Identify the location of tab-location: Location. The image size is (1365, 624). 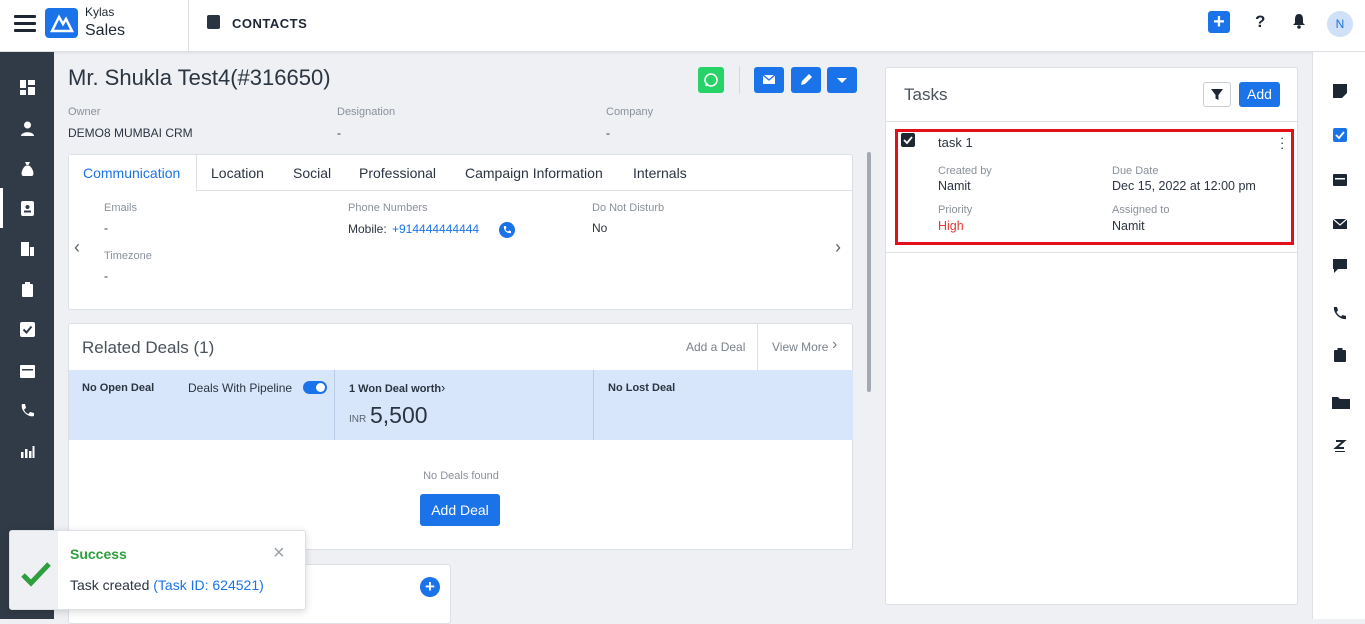
(237, 173).